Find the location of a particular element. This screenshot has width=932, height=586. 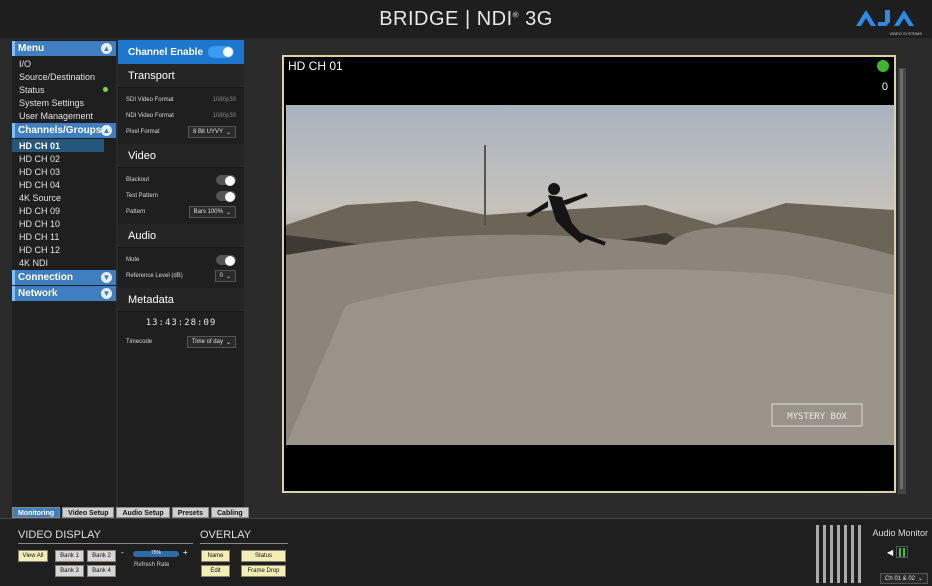

bank-1-button: Bank 1 is located at coordinates (69, 556).